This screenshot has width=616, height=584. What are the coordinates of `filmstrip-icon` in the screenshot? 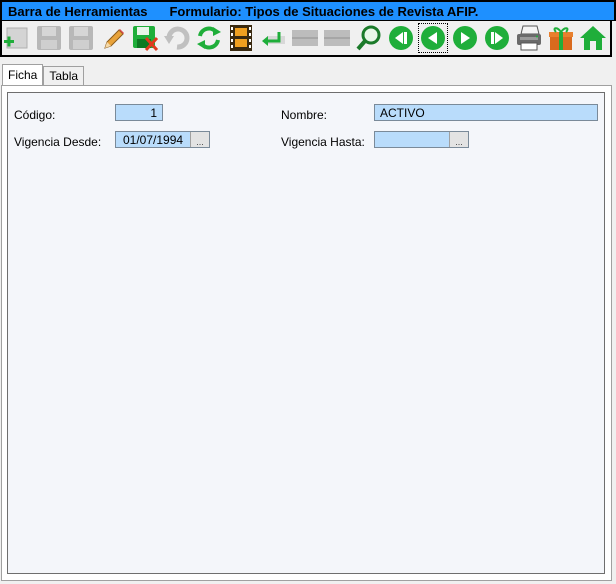 It's located at (241, 38).